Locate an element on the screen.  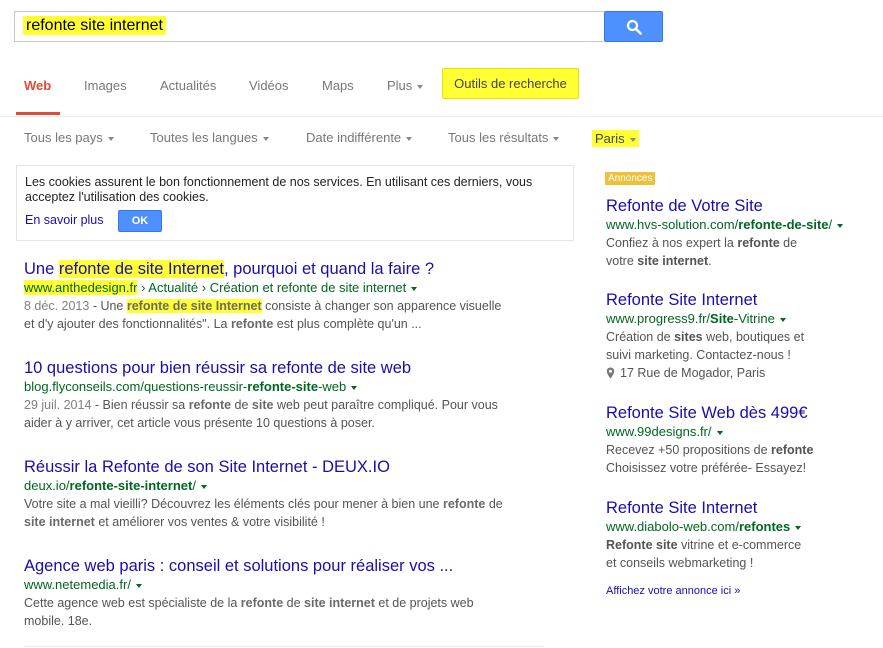
result-url: www.netemedia.fr/ is located at coordinates (289, 584).